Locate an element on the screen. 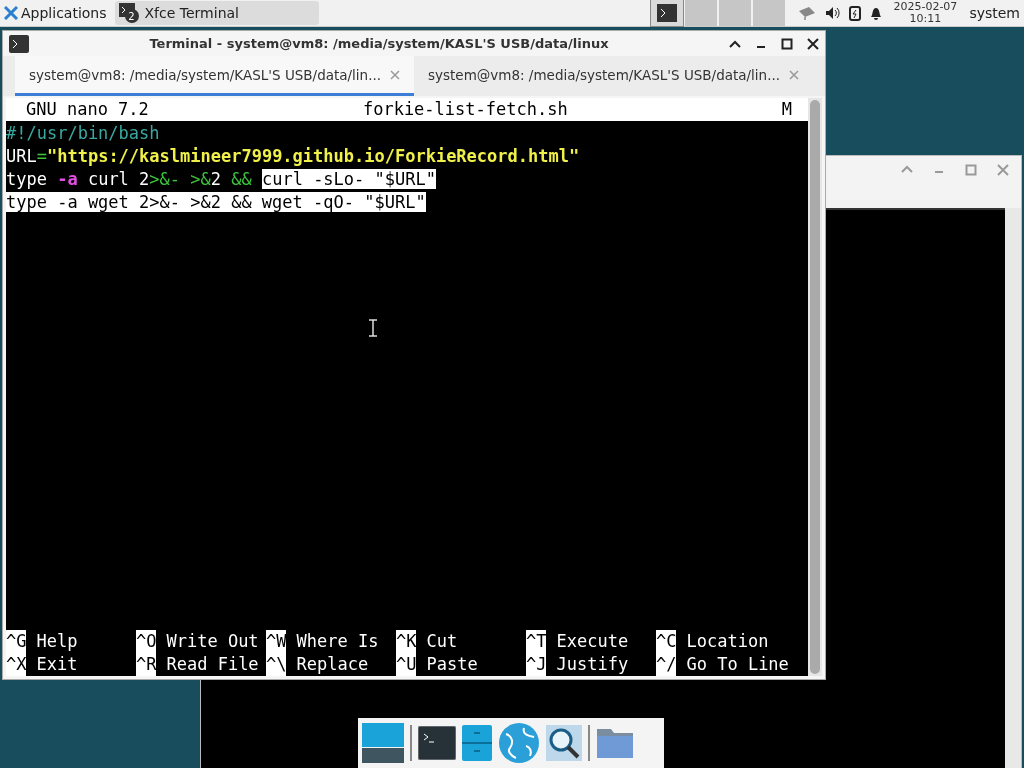 Image resolution: width=1024 pixels, height=768 pixels. shortcut-label: Justify is located at coordinates (592, 664).